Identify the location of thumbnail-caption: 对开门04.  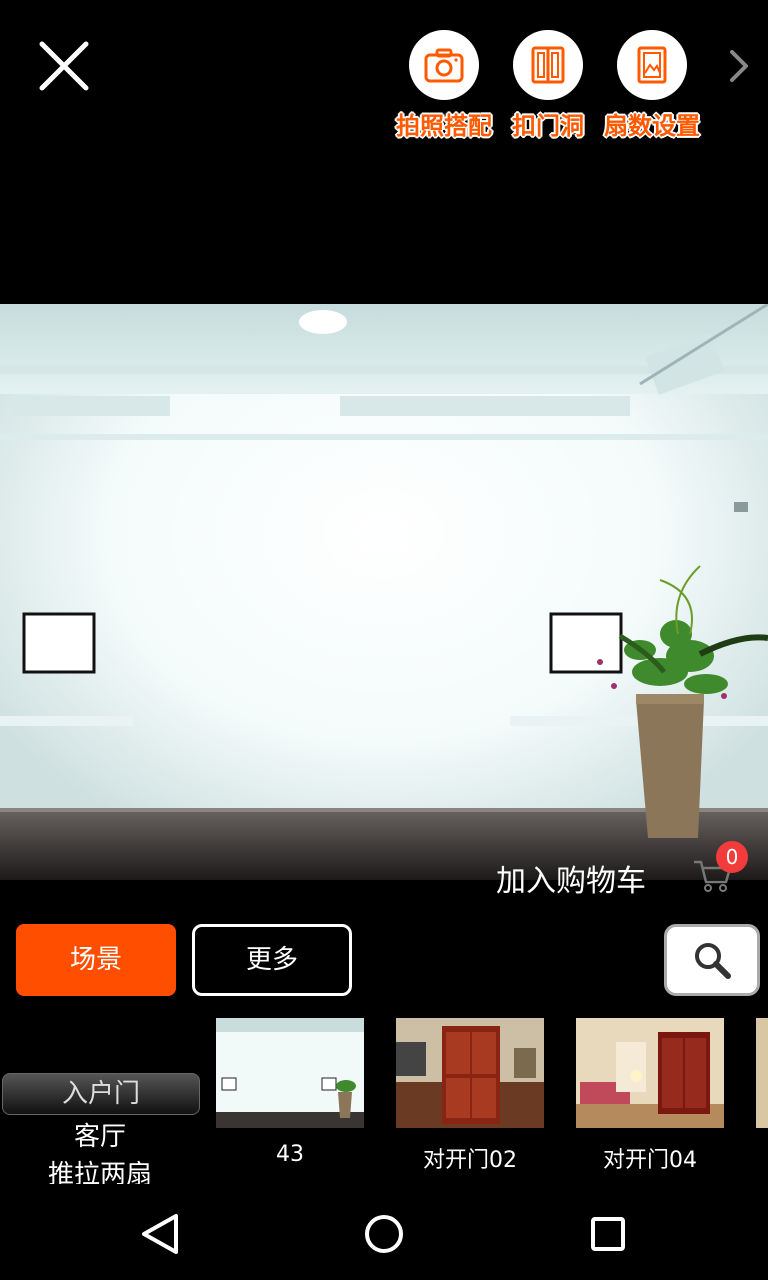
(650, 1160).